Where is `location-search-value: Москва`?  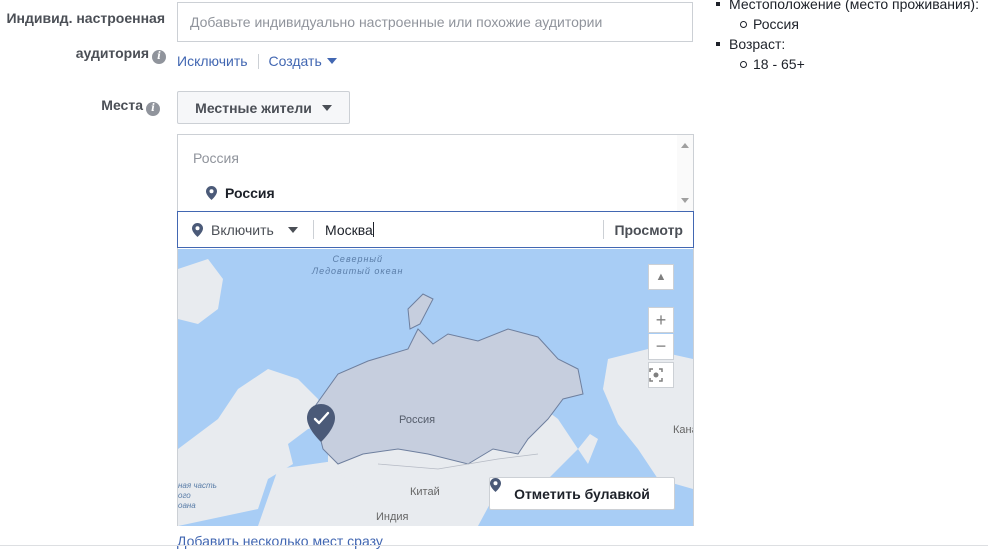
location-search-value: Москва is located at coordinates (349, 229).